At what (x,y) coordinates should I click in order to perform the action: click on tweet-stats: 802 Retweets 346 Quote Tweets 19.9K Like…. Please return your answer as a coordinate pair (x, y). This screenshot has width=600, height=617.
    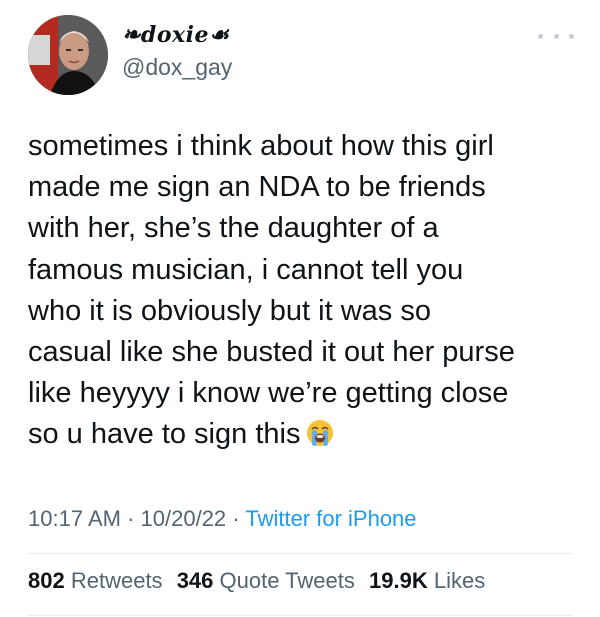
    Looking at the image, I should click on (260, 581).